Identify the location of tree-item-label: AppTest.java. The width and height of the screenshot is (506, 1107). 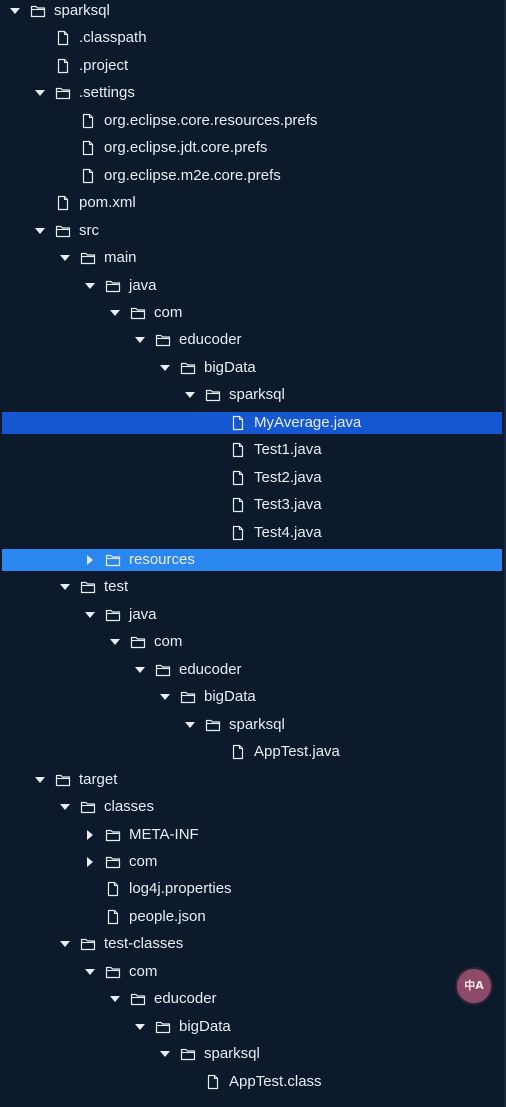
(297, 751).